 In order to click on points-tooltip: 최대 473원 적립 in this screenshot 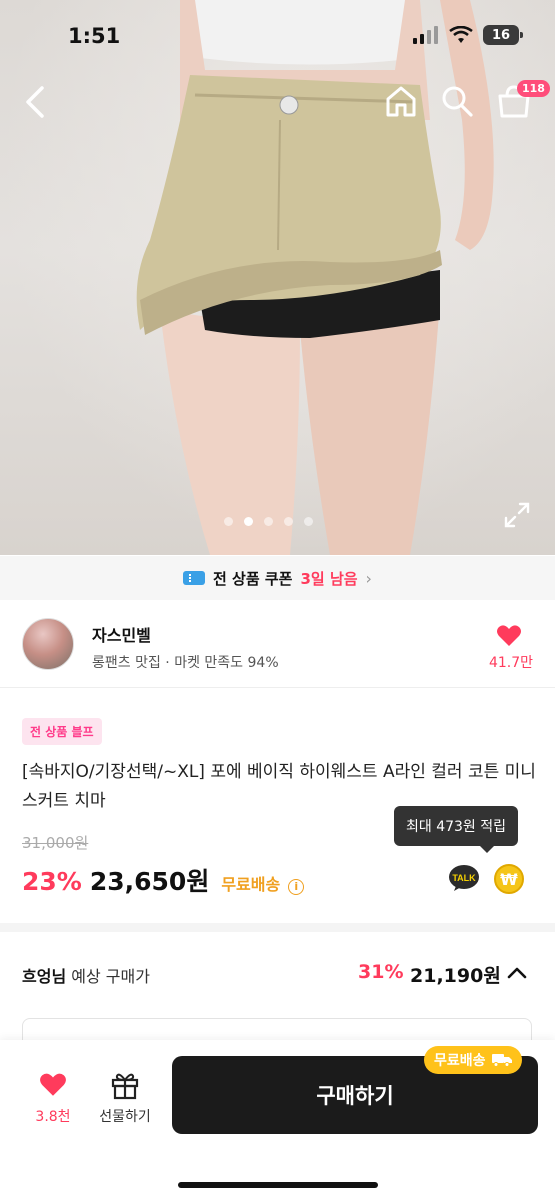, I will do `click(456, 829)`.